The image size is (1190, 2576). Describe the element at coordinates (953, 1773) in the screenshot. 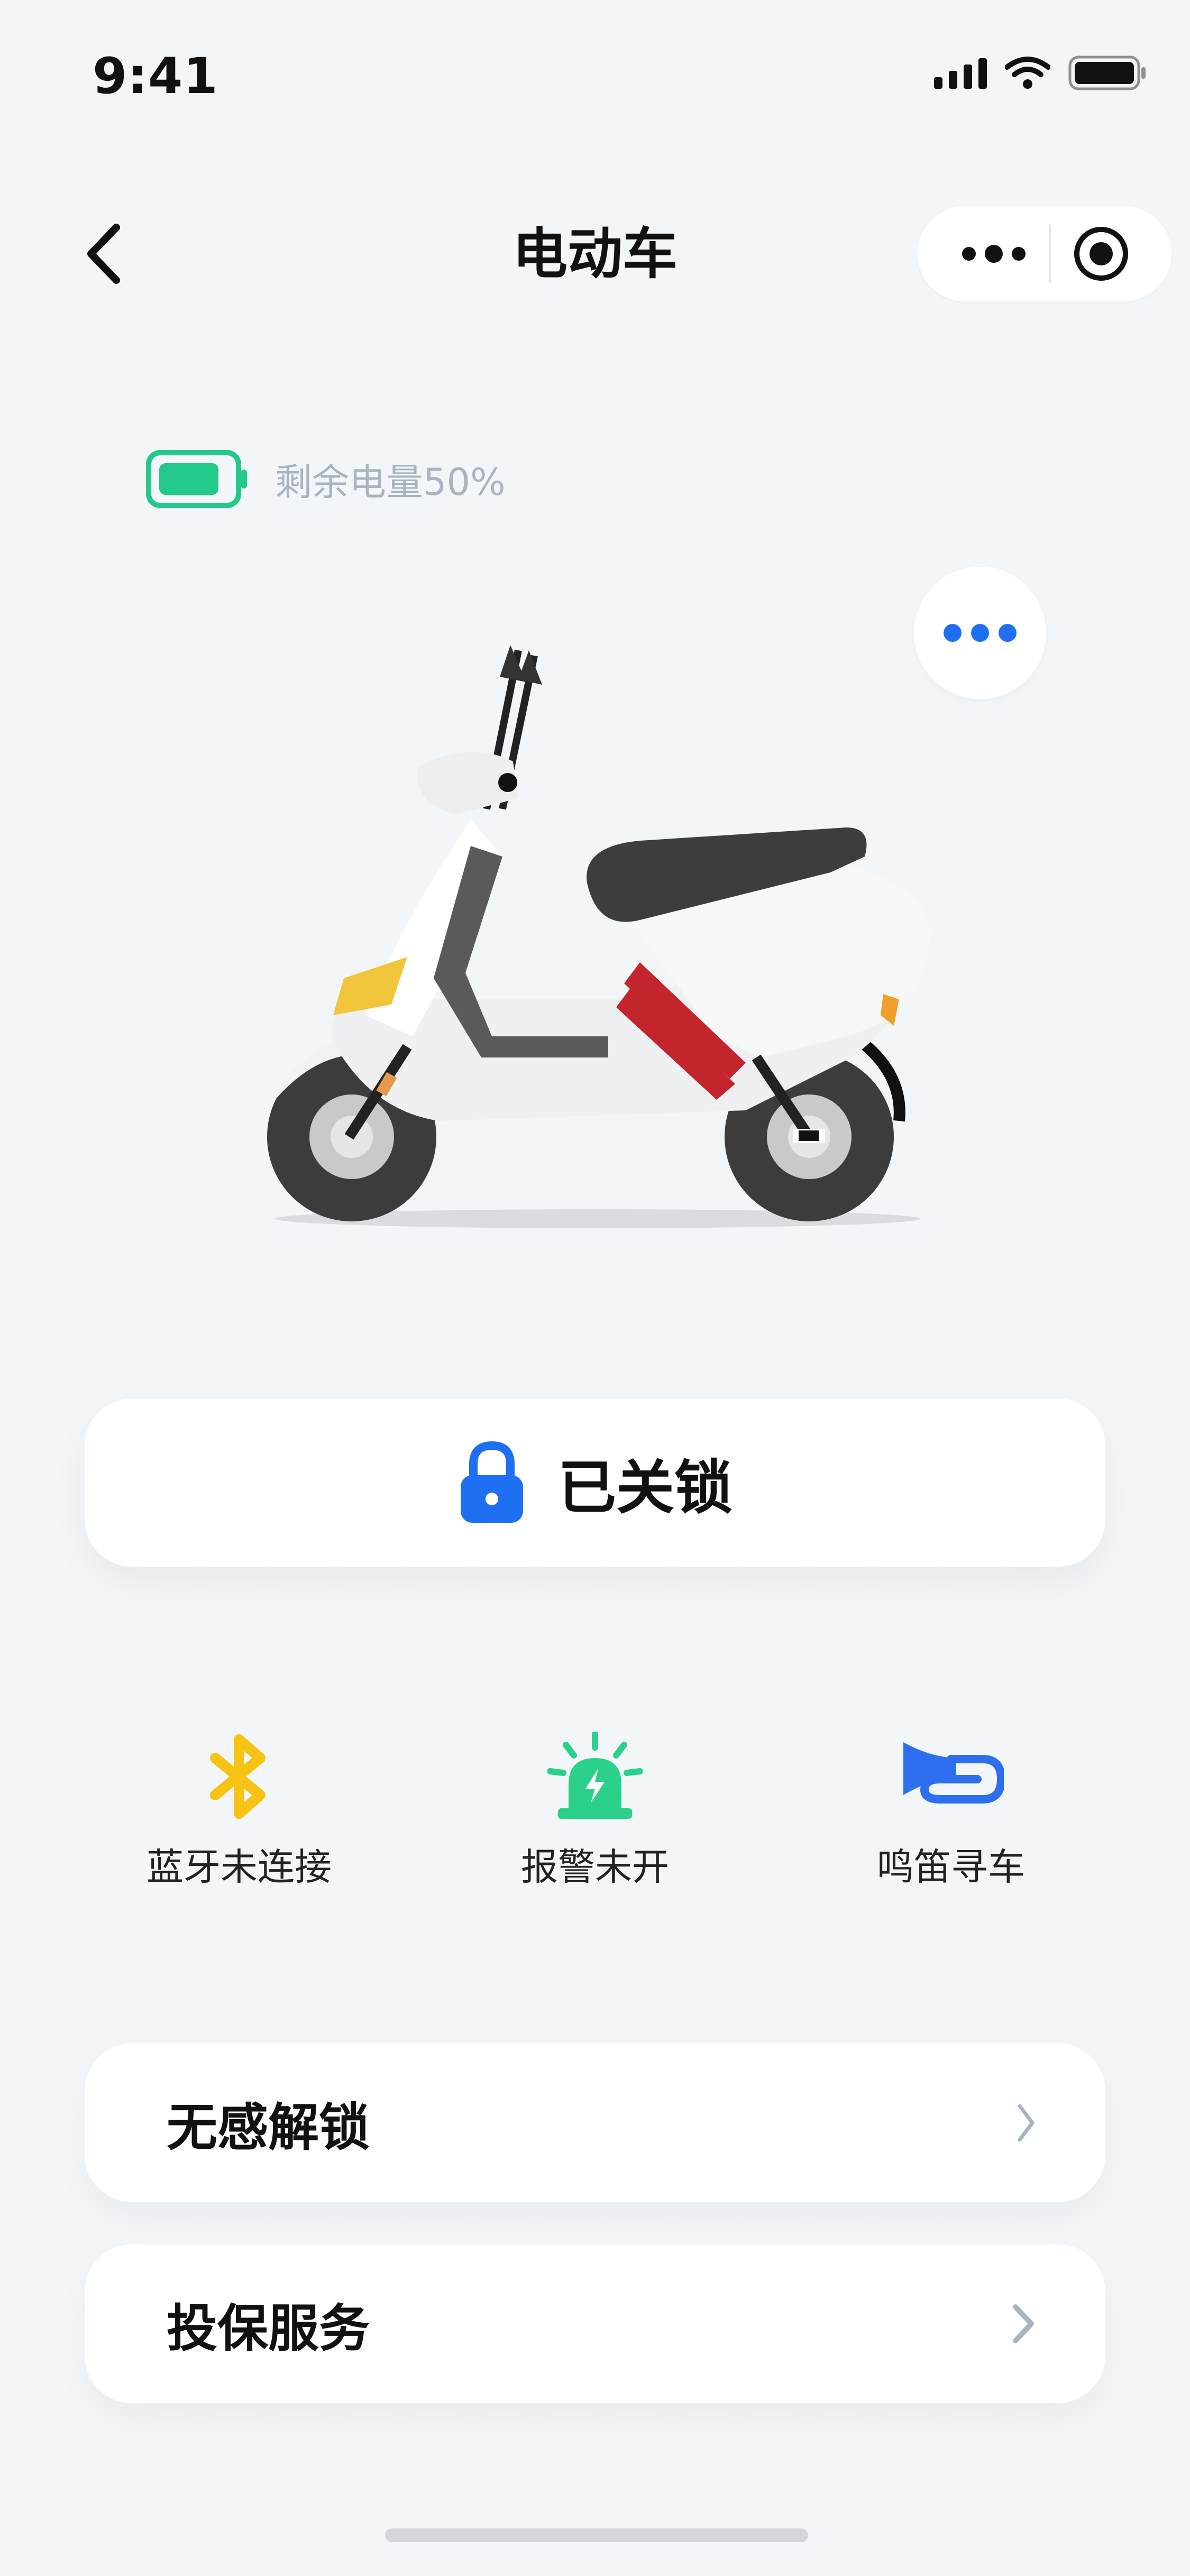

I see `horn-icon` at that location.